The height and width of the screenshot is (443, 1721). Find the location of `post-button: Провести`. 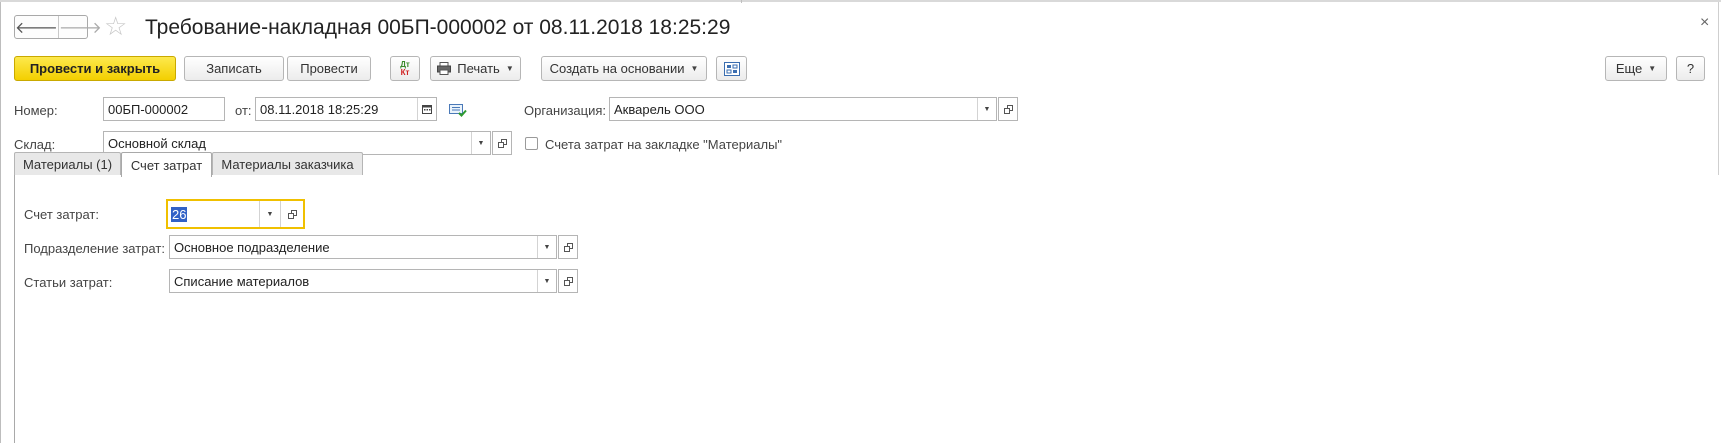

post-button: Провести is located at coordinates (329, 68).